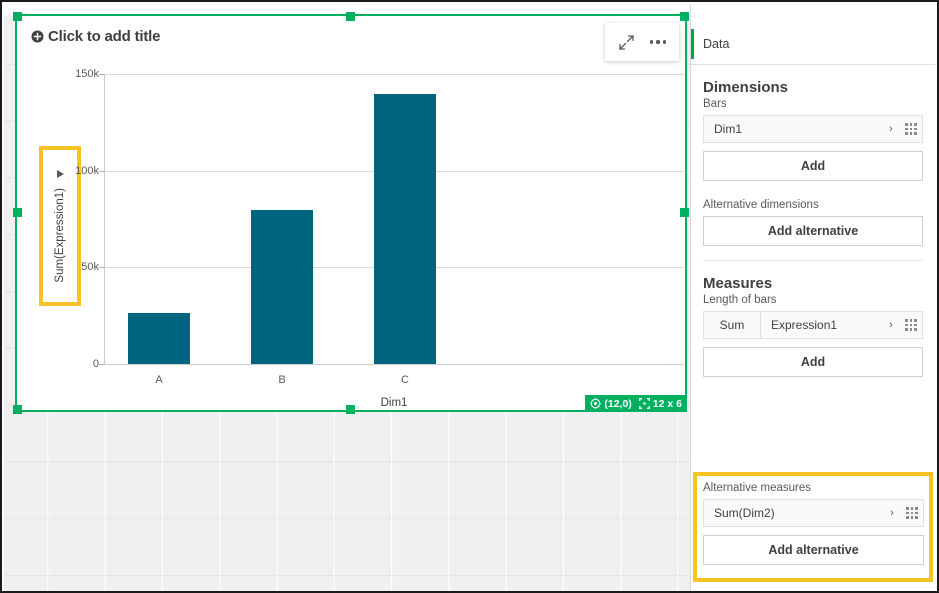 Image resolution: width=939 pixels, height=593 pixels. I want to click on object-toolbar, so click(642, 42).